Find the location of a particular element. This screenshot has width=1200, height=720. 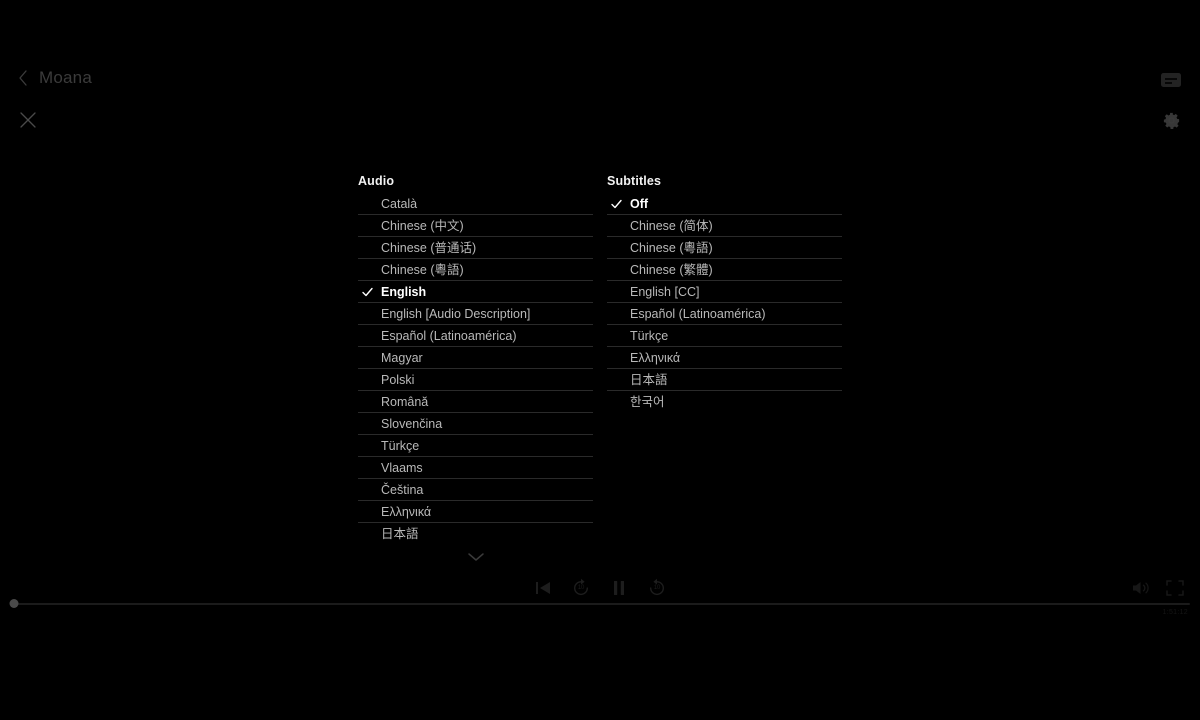

subtitle-track-label: Ελληνικά is located at coordinates (655, 357).